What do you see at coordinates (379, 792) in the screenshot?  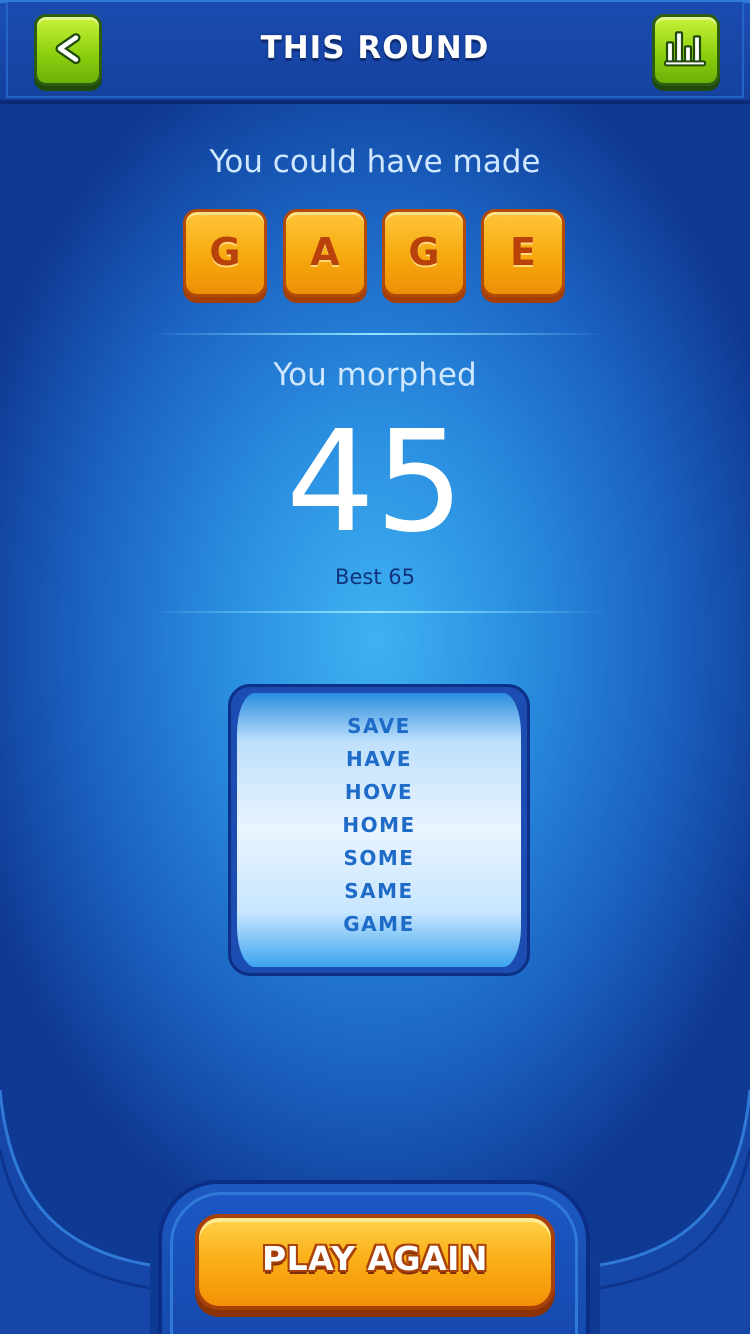 I see `word-item: HOVE` at bounding box center [379, 792].